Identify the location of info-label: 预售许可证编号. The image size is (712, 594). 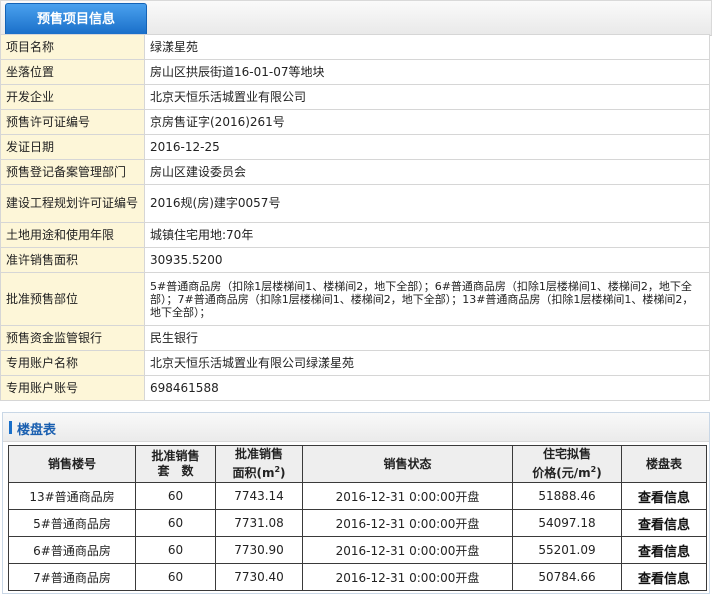
(72, 122).